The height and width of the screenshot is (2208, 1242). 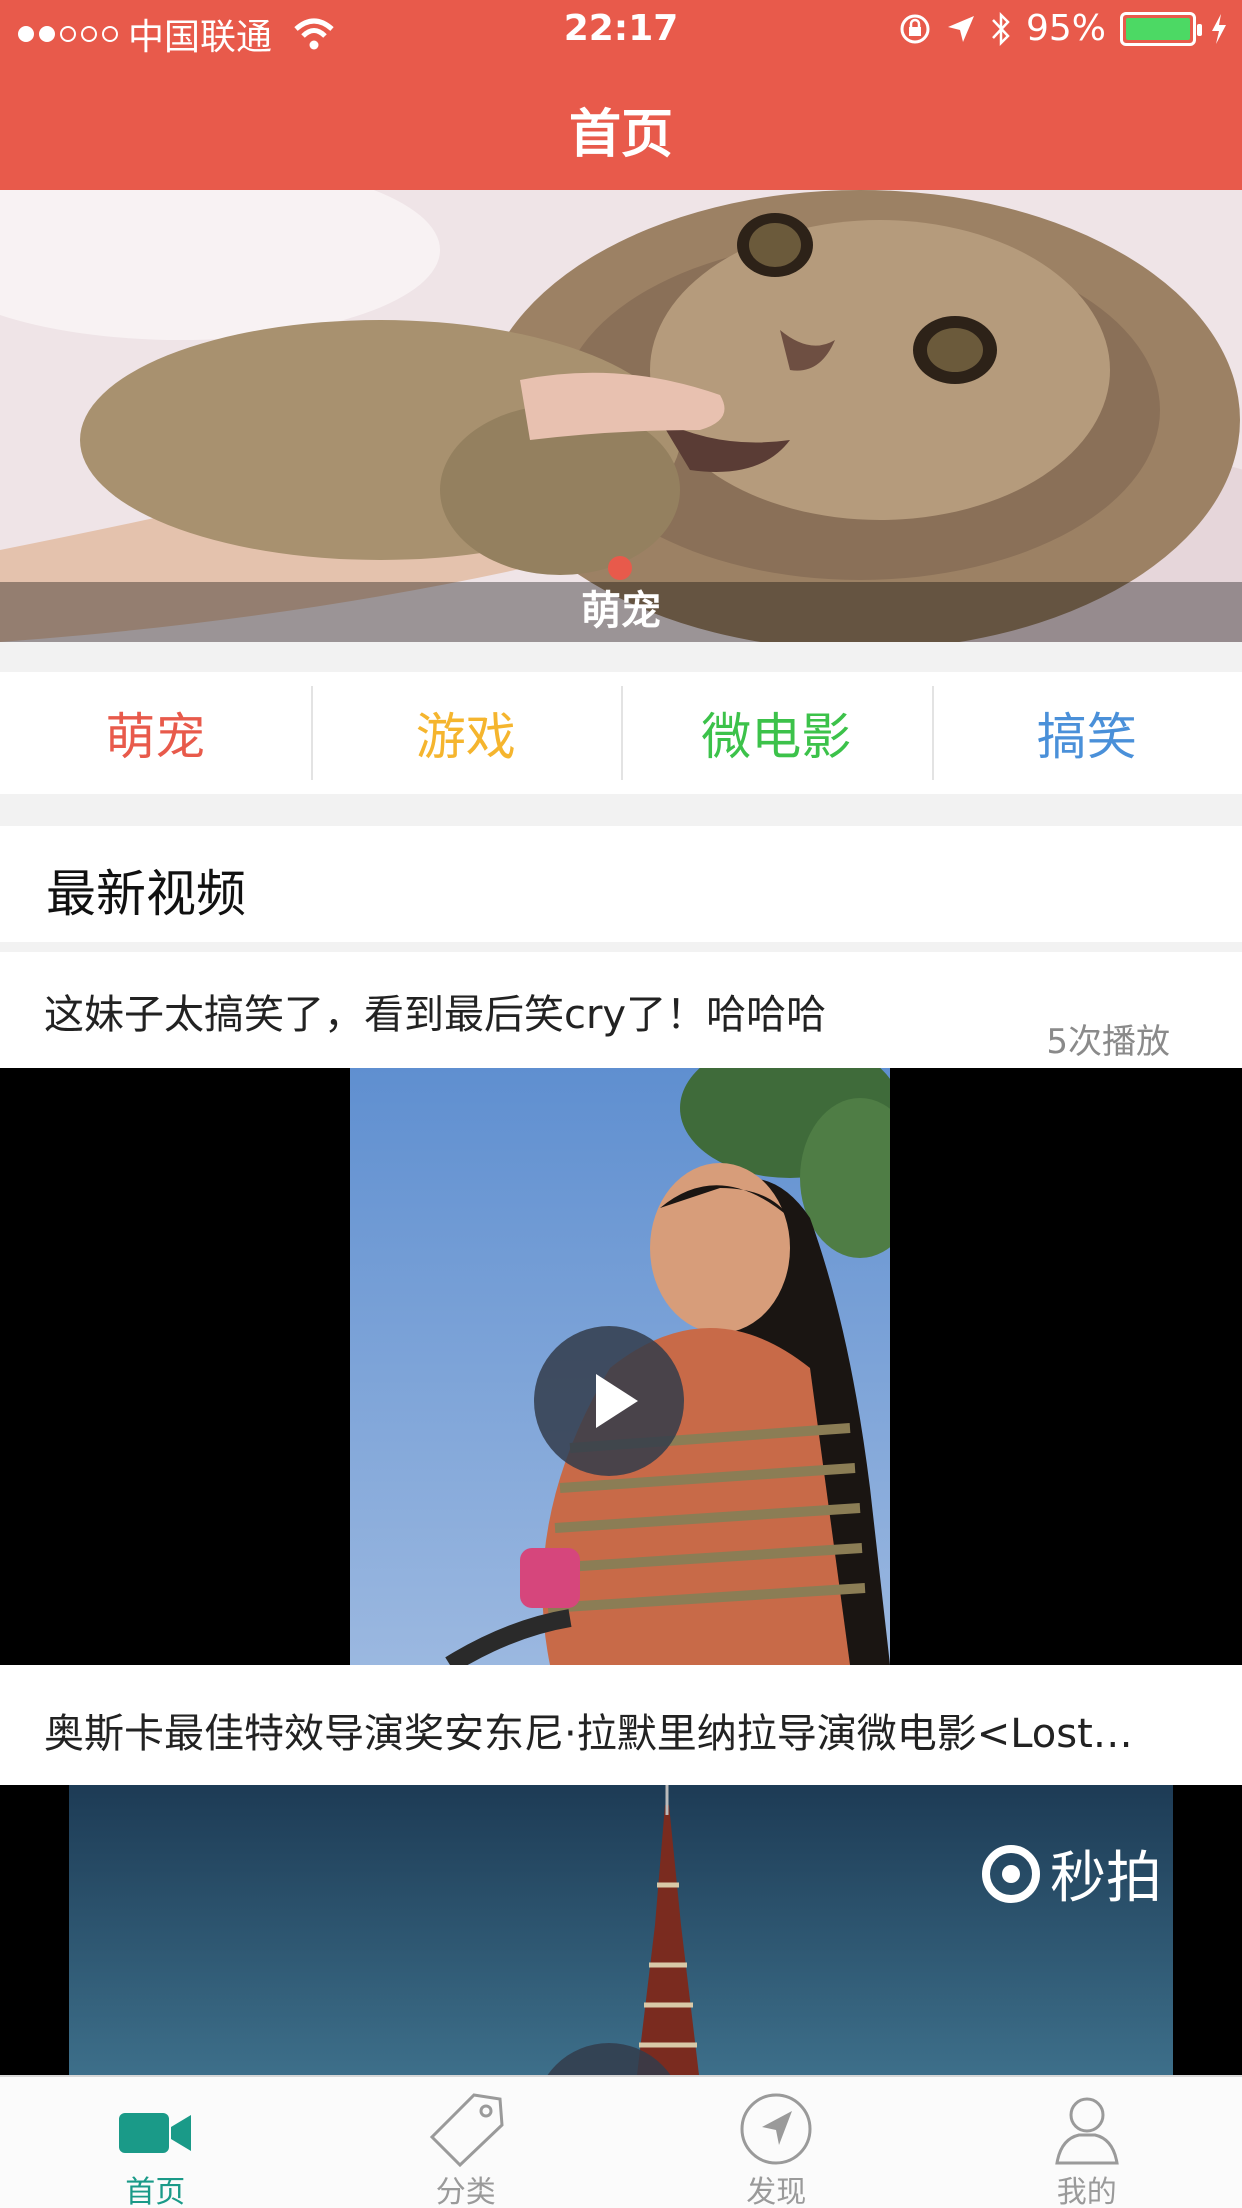 I want to click on top-bar: 中国联通 22:17 95% 首页, so click(x=621, y=95).